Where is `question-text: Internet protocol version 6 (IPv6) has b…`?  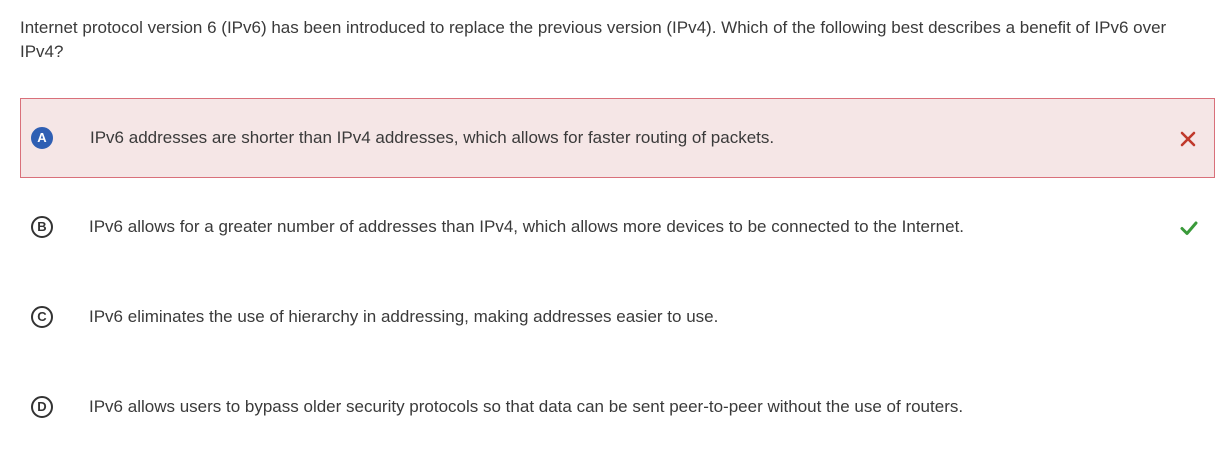
question-text: Internet protocol version 6 (IPv6) has b… is located at coordinates (593, 39).